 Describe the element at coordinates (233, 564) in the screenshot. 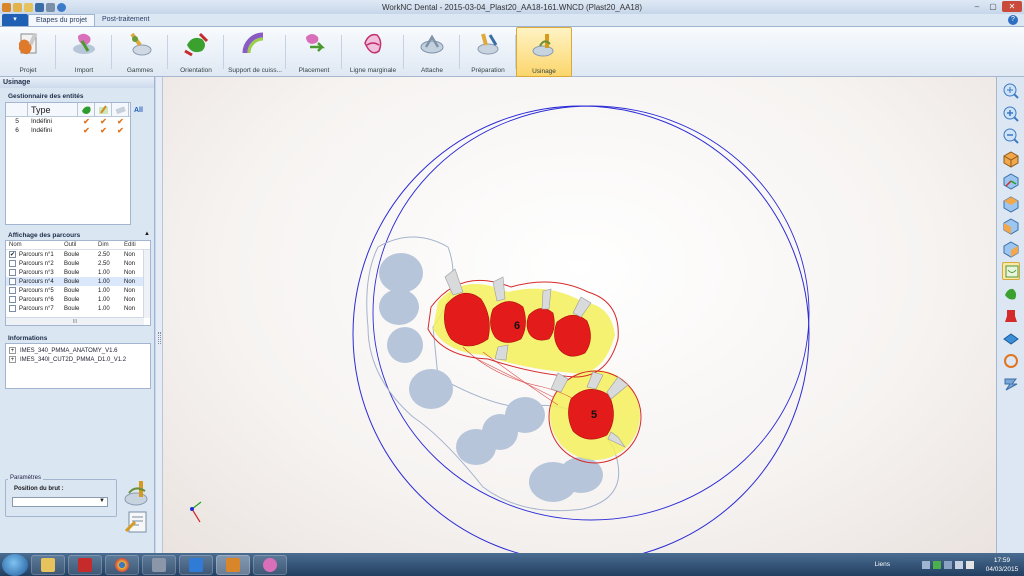

I see `worknc-app-icon` at that location.